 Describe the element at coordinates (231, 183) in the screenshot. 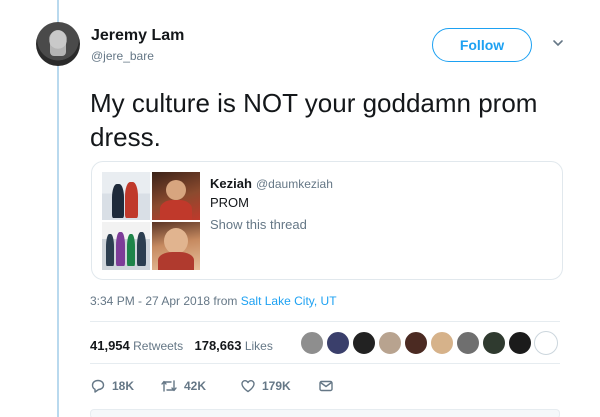

I see `quoted-author-name: Keziah` at that location.